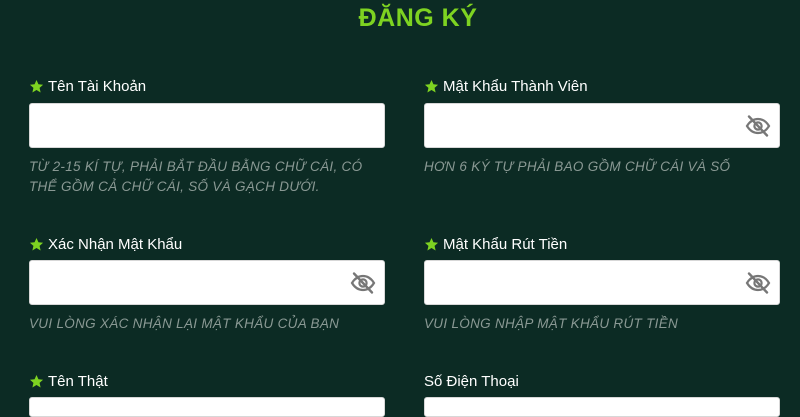  Describe the element at coordinates (603, 244) in the screenshot. I see `withdraw-password-label-row: Mật Khẩu Rút Tiền` at that location.